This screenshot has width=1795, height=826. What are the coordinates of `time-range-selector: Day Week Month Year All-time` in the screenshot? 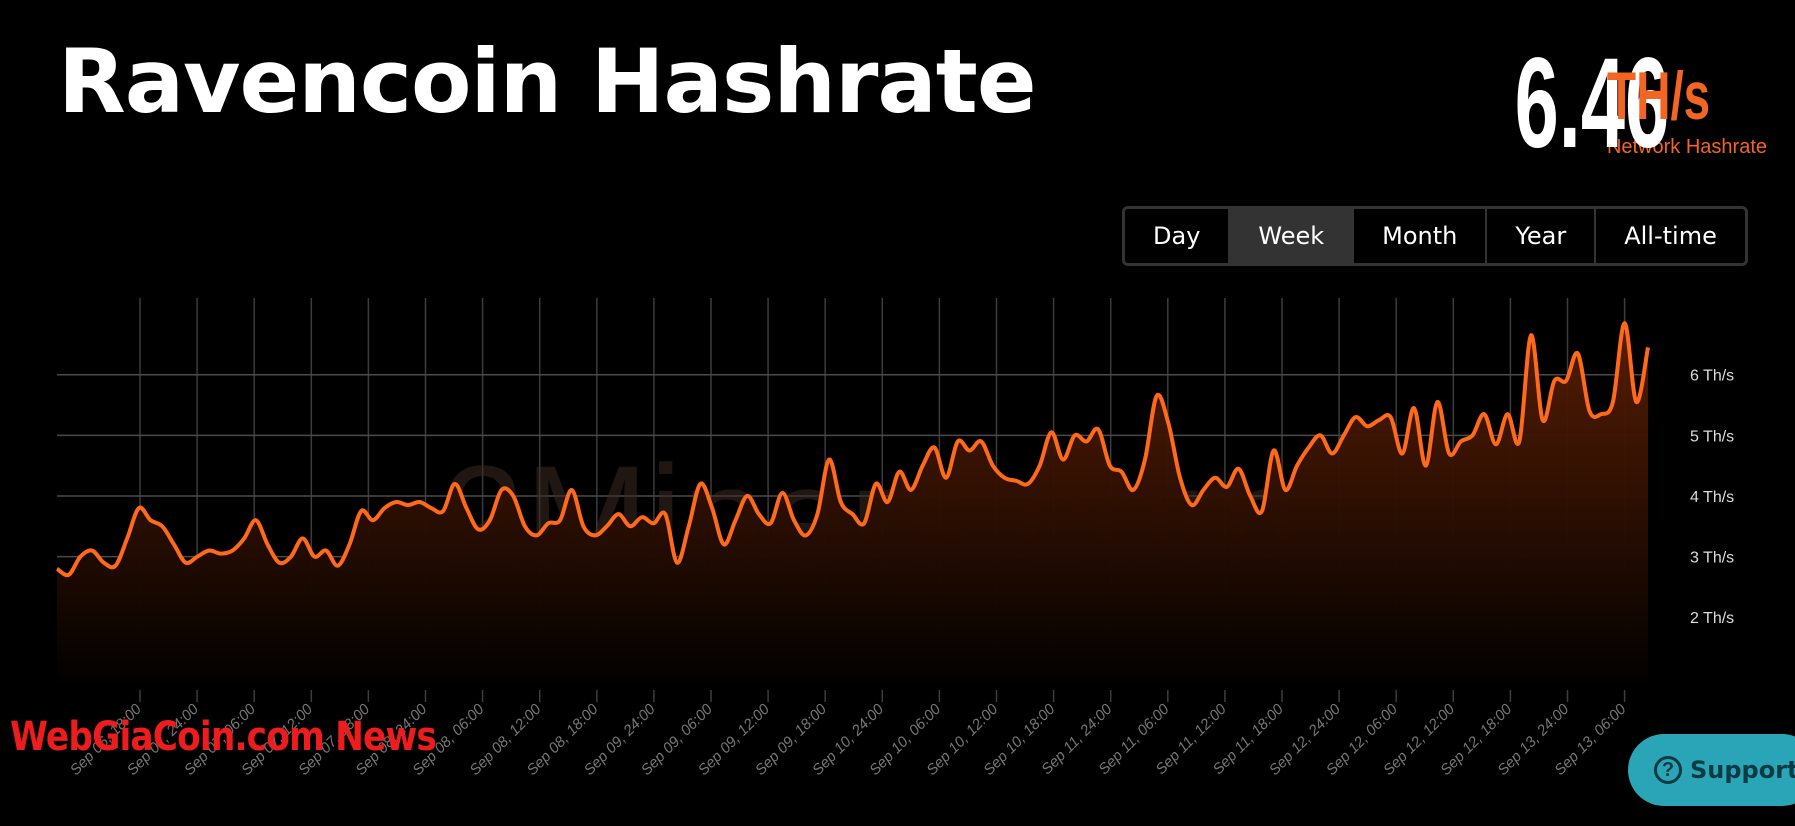 It's located at (1435, 236).